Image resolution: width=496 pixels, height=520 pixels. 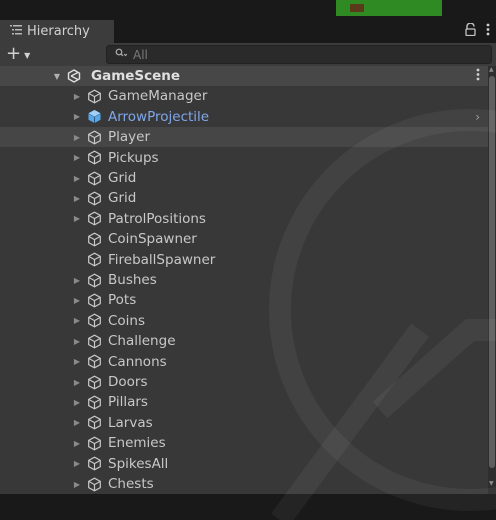 I want to click on plus-icon: +, so click(x=14, y=53).